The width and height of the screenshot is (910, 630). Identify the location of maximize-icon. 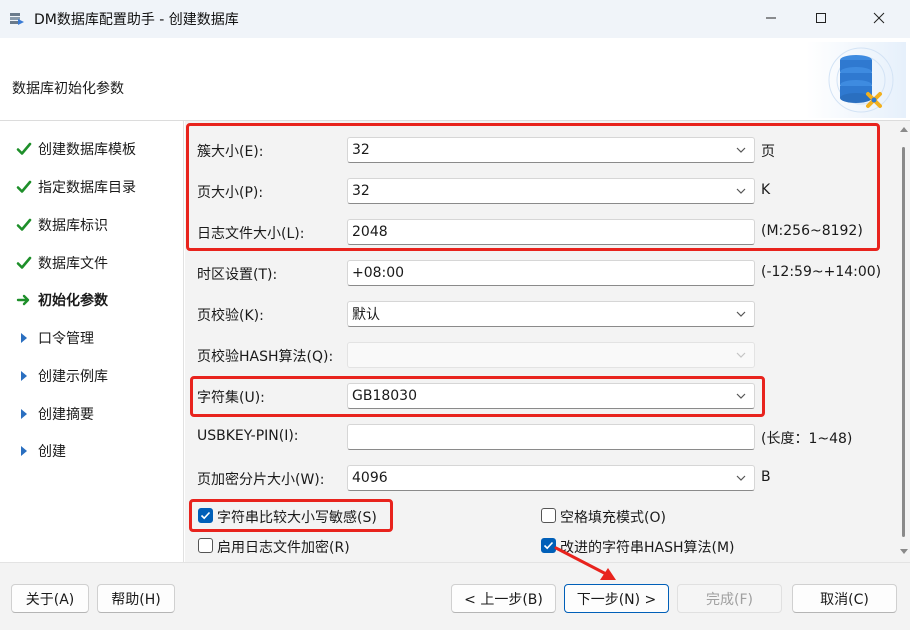
(821, 18).